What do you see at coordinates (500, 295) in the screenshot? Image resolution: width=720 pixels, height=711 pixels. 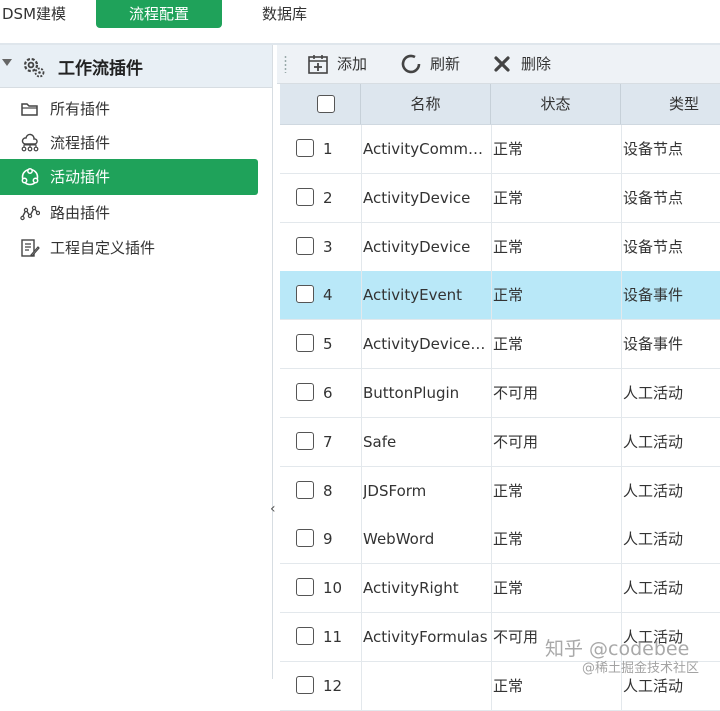 I see `table-row: 4 ActivityEvent 正常 设备事件` at bounding box center [500, 295].